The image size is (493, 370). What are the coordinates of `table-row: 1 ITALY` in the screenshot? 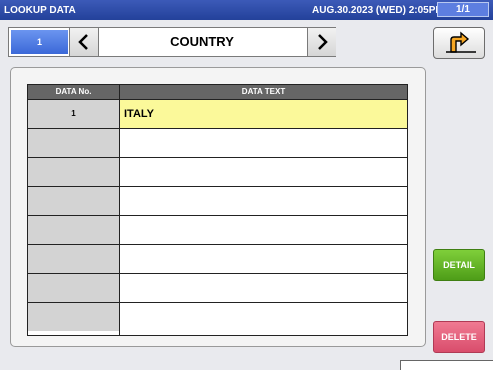 It's located at (217, 113).